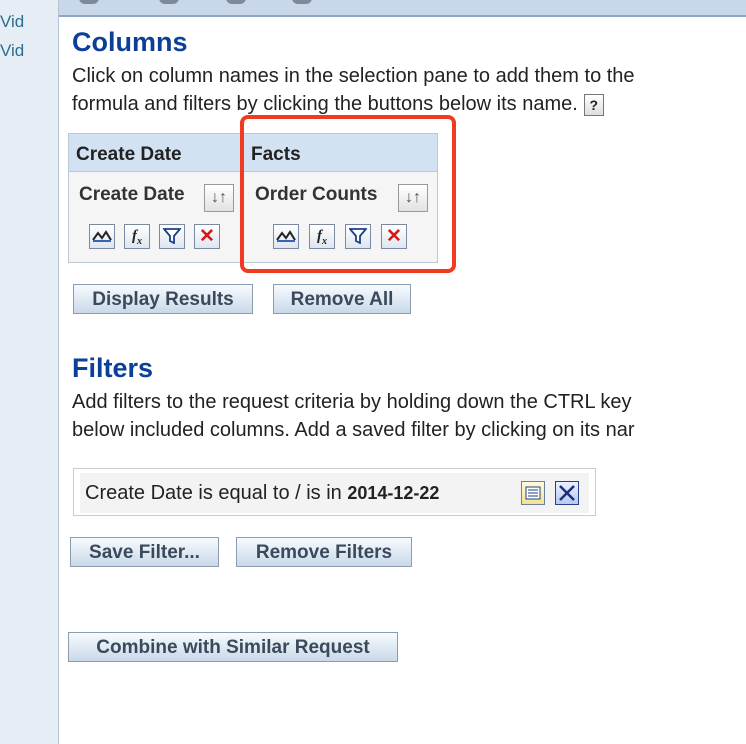  What do you see at coordinates (12, 22) in the screenshot?
I see `left-pane-link-1: Vid` at bounding box center [12, 22].